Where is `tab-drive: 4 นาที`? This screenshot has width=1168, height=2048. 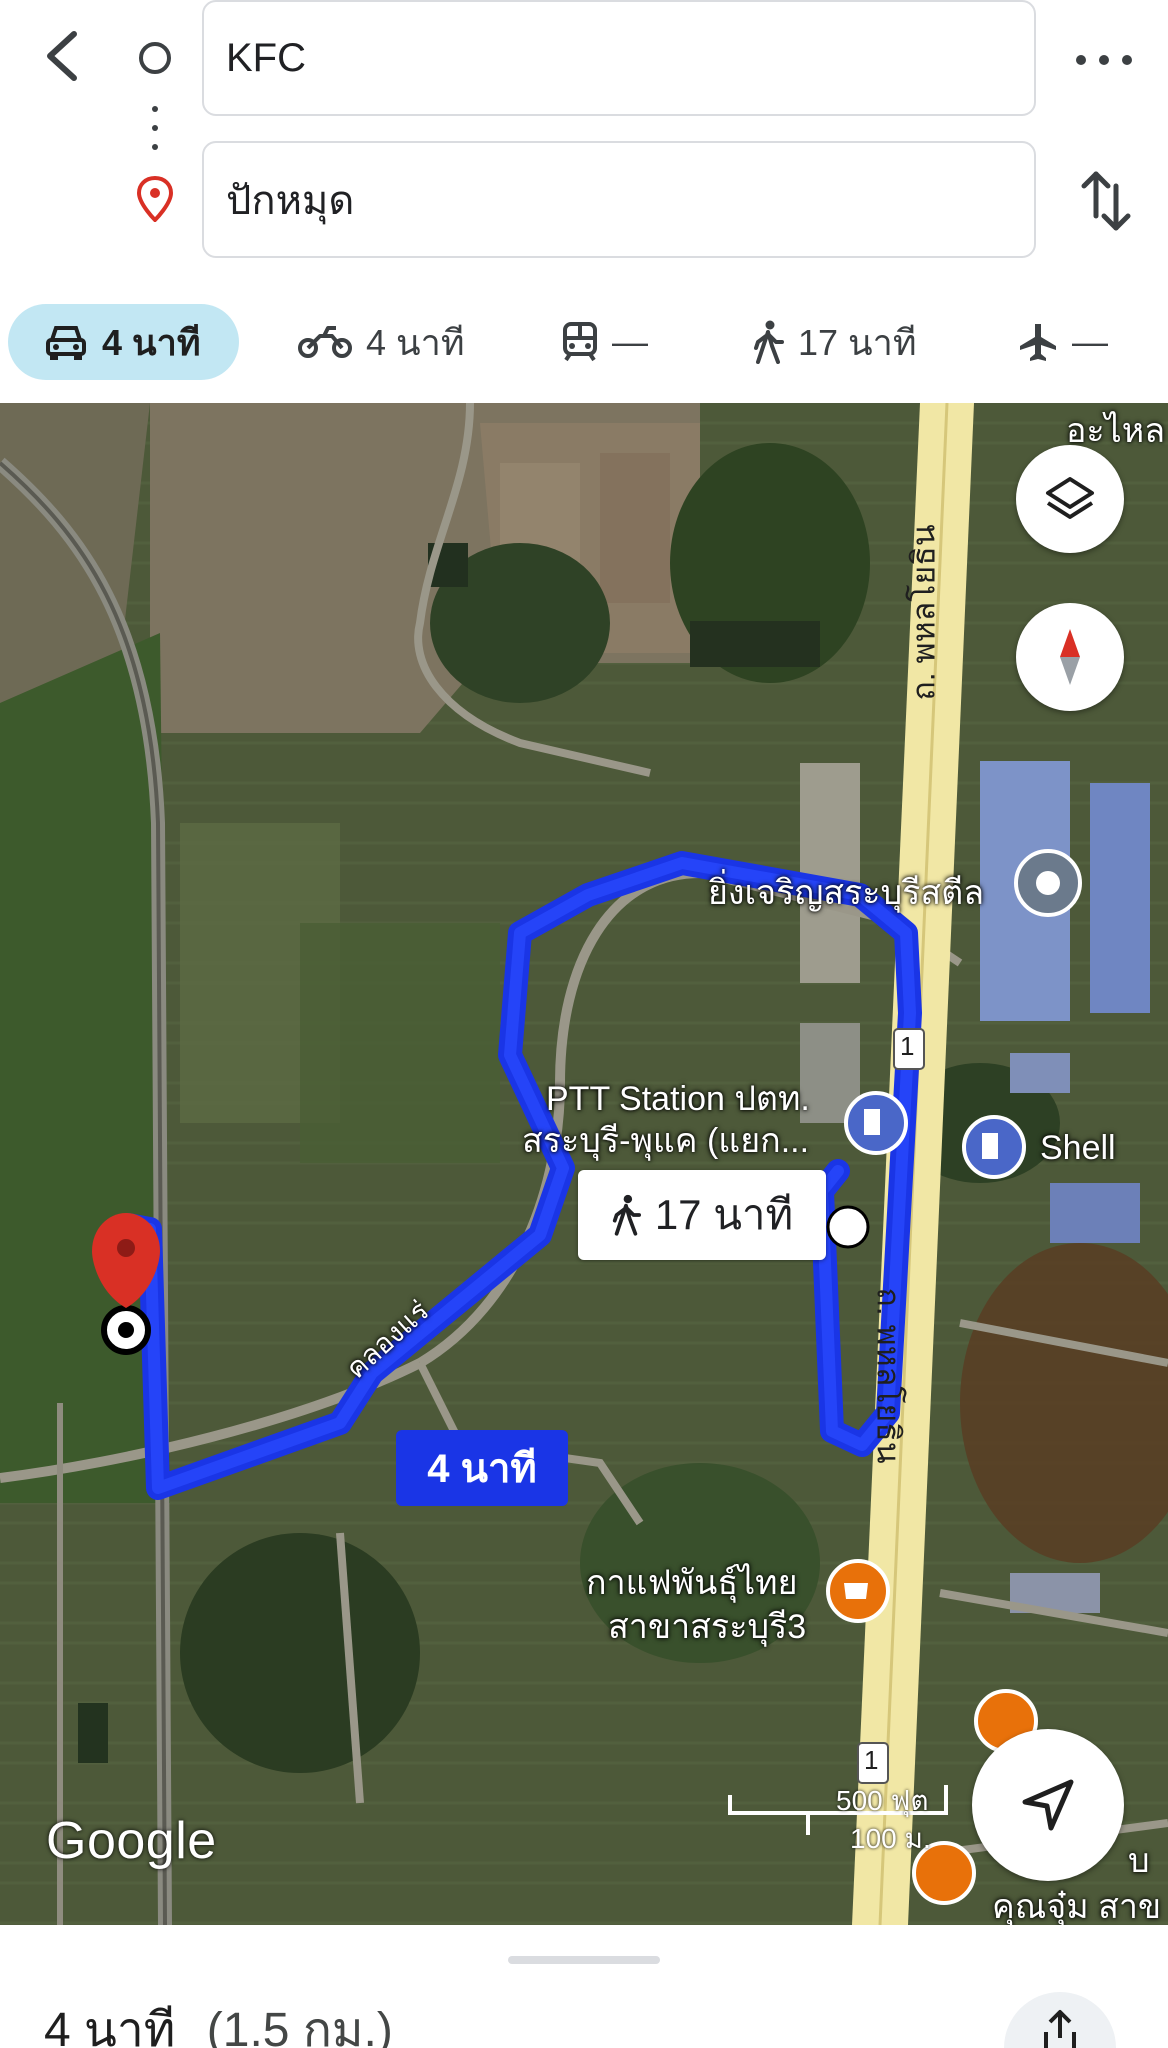 tab-drive: 4 นาที is located at coordinates (123, 342).